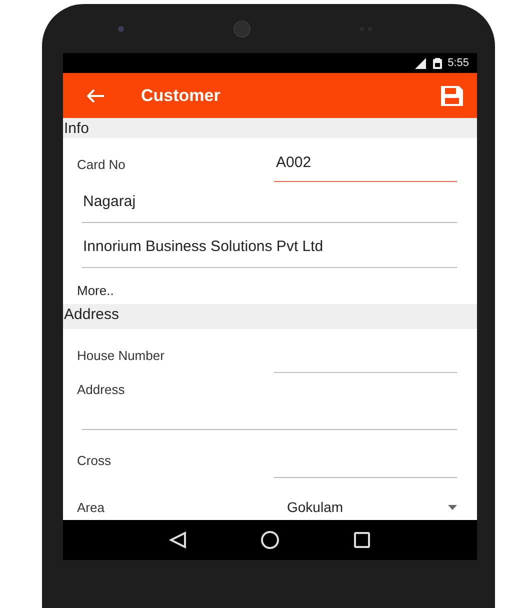  Describe the element at coordinates (242, 29) in the screenshot. I see `camera-lens` at that location.